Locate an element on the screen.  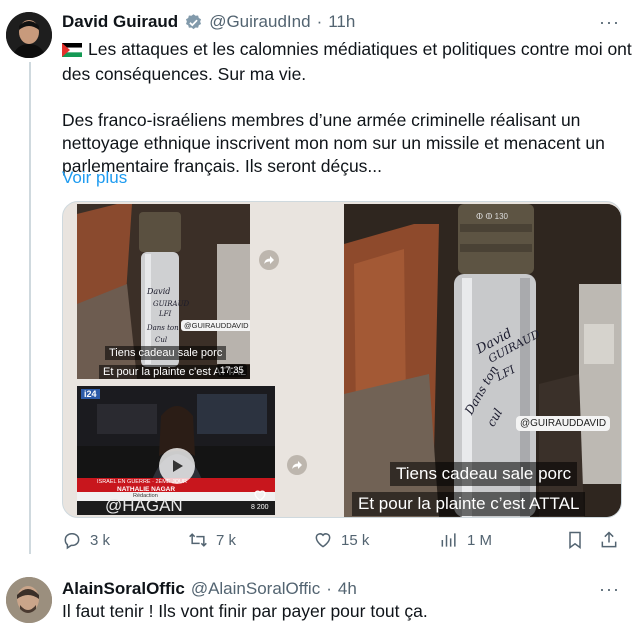
reply-action: 3 k is located at coordinates (86, 540).